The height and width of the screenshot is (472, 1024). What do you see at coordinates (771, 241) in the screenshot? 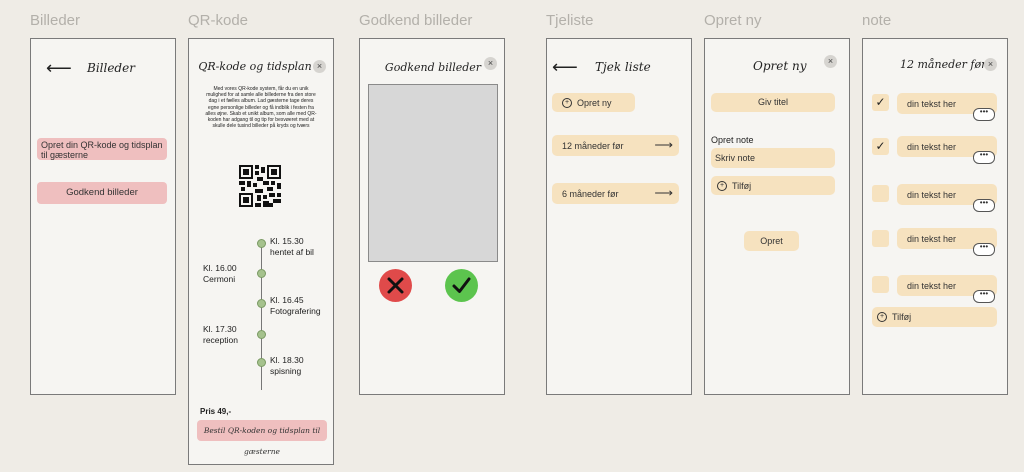
I see `create-button: Opret` at bounding box center [771, 241].